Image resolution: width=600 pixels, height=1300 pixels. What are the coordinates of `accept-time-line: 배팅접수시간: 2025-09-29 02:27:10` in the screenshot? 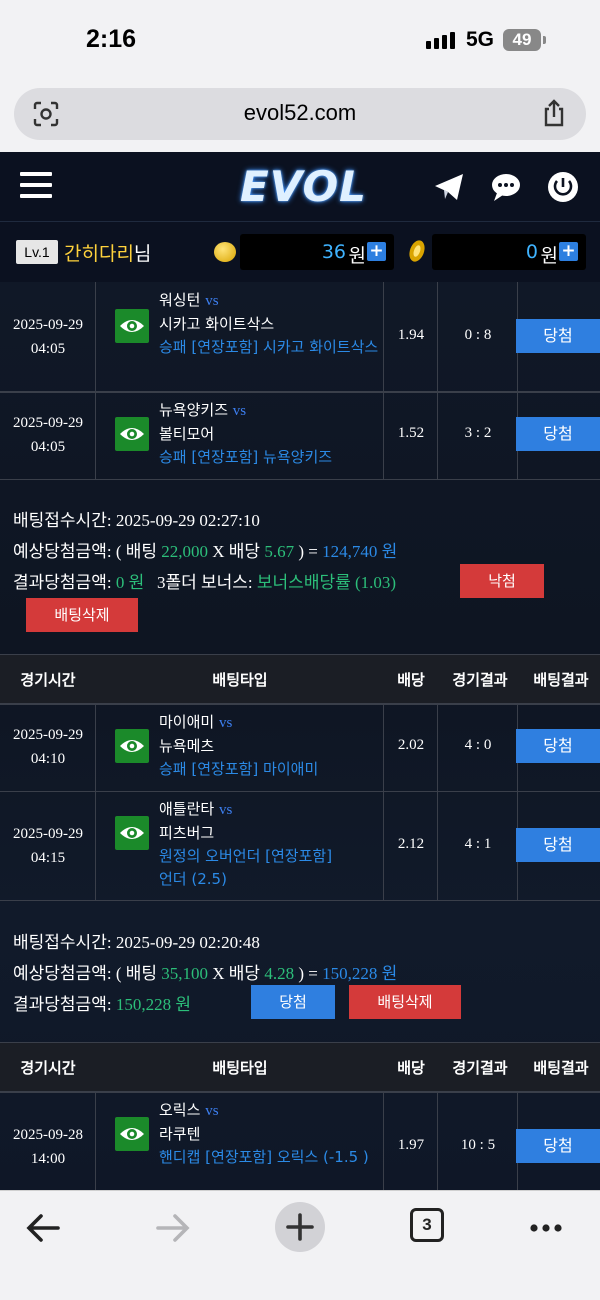 It's located at (136, 520).